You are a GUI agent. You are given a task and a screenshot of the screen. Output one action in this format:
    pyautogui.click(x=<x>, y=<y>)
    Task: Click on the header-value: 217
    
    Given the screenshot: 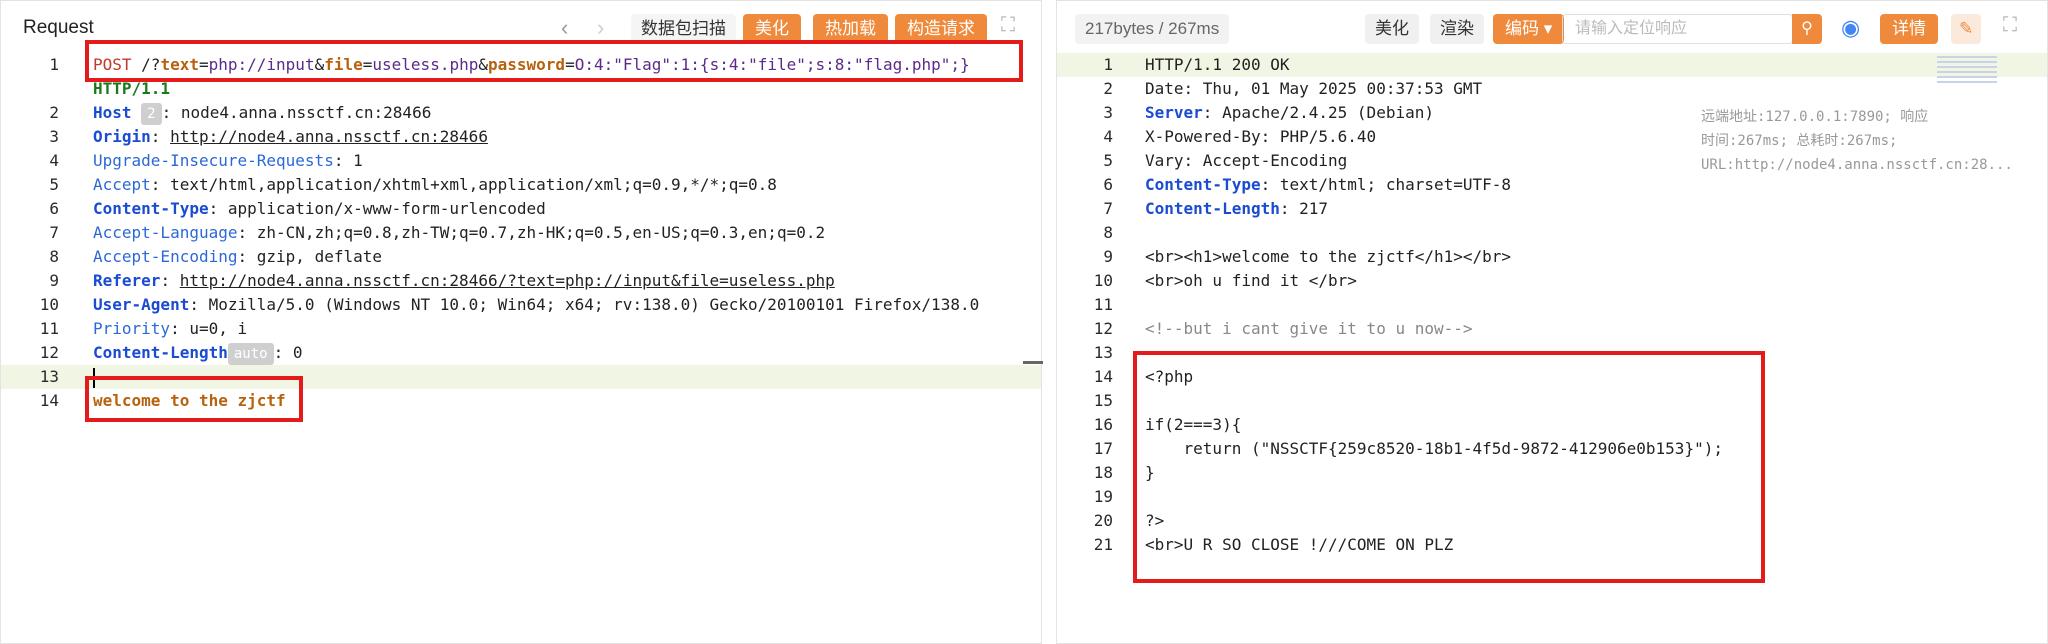 What is the action you would take?
    pyautogui.click(x=1314, y=208)
    